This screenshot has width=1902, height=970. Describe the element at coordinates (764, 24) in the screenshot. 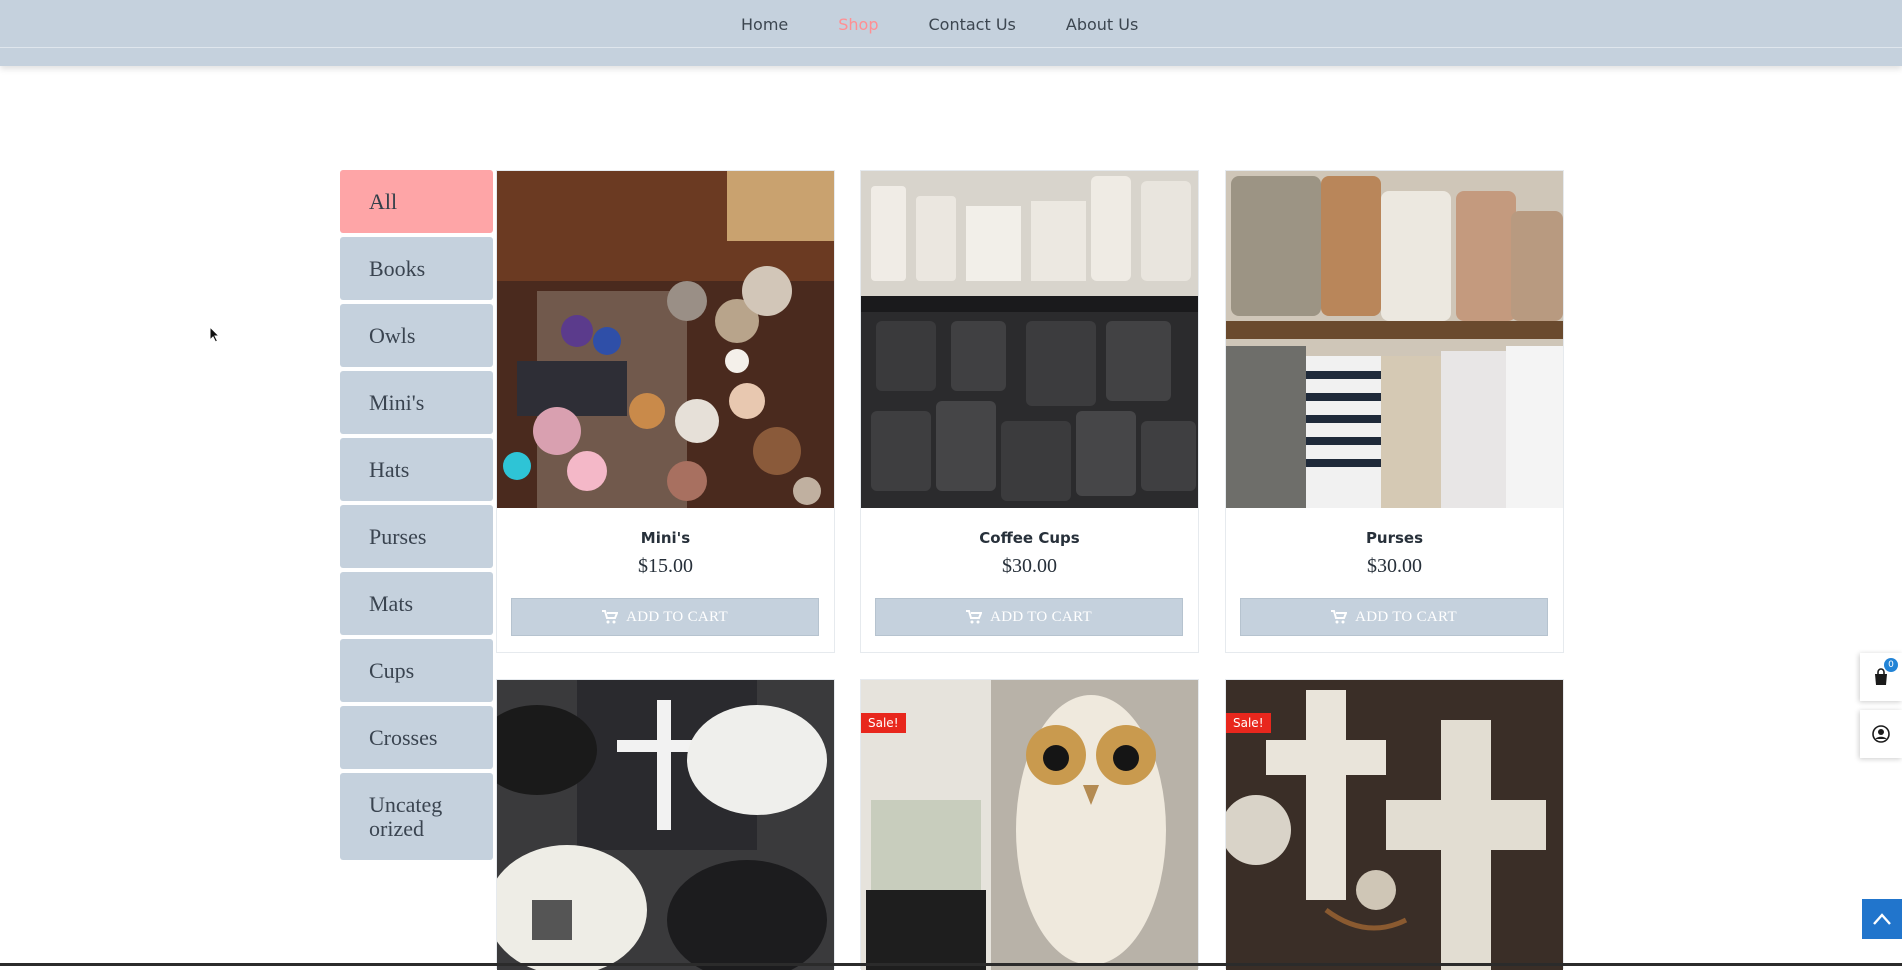

I see `nav-home: Home` at that location.